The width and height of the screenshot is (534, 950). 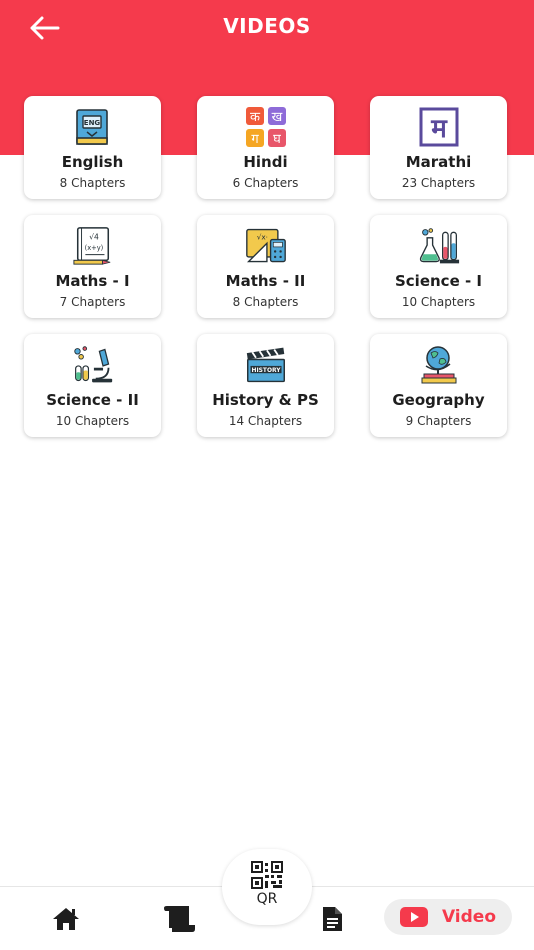 I want to click on youtube-play-icon, so click(x=413, y=917).